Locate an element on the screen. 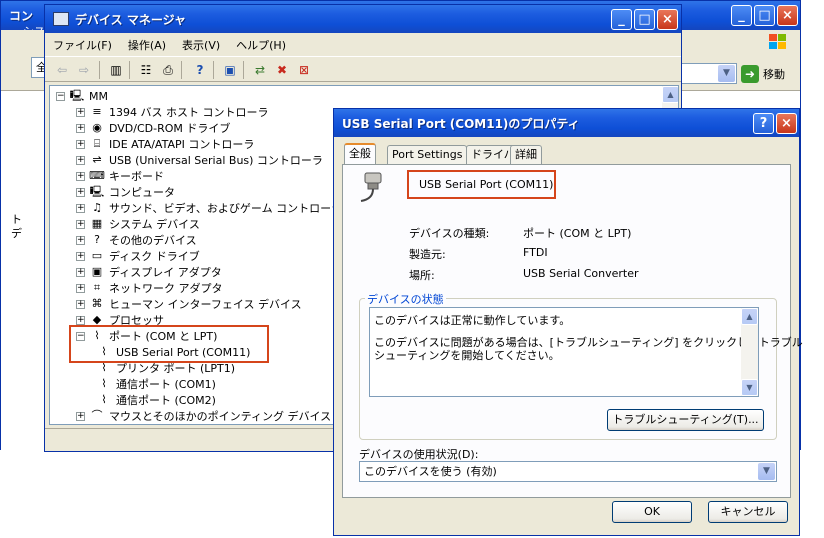  manufacturer-label: 製造元: is located at coordinates (427, 254).